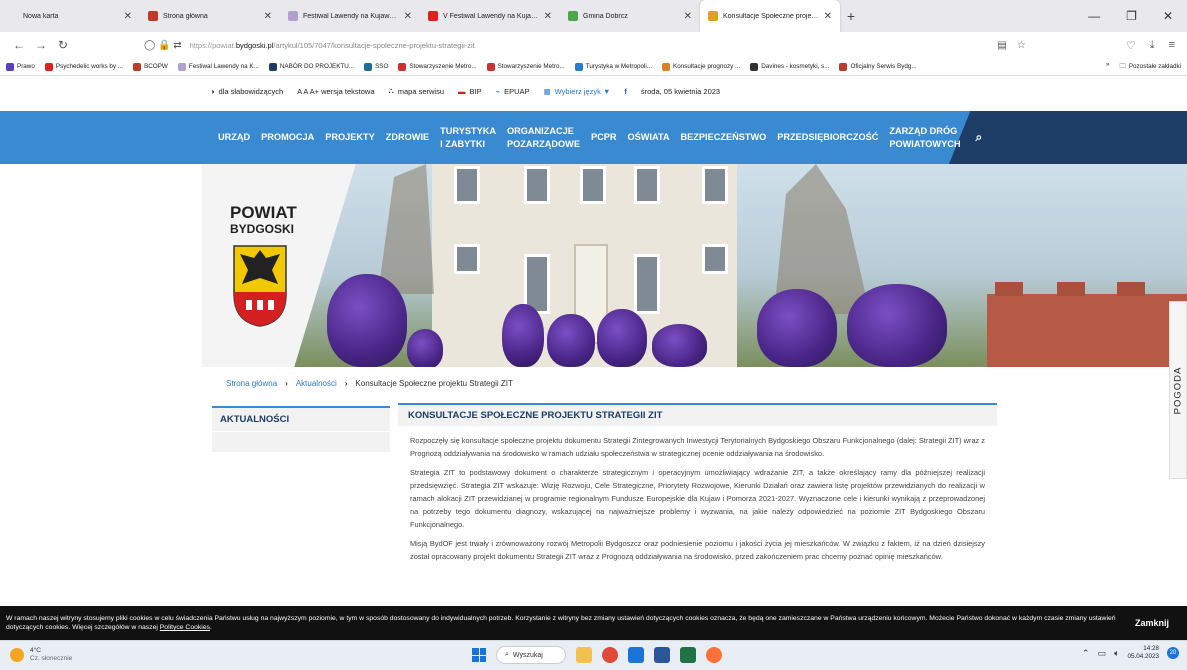 The width and height of the screenshot is (1187, 670). I want to click on nav-item-zarzad-drog: ZARZĄD DRÓG POWIATOWYCH, so click(924, 138).